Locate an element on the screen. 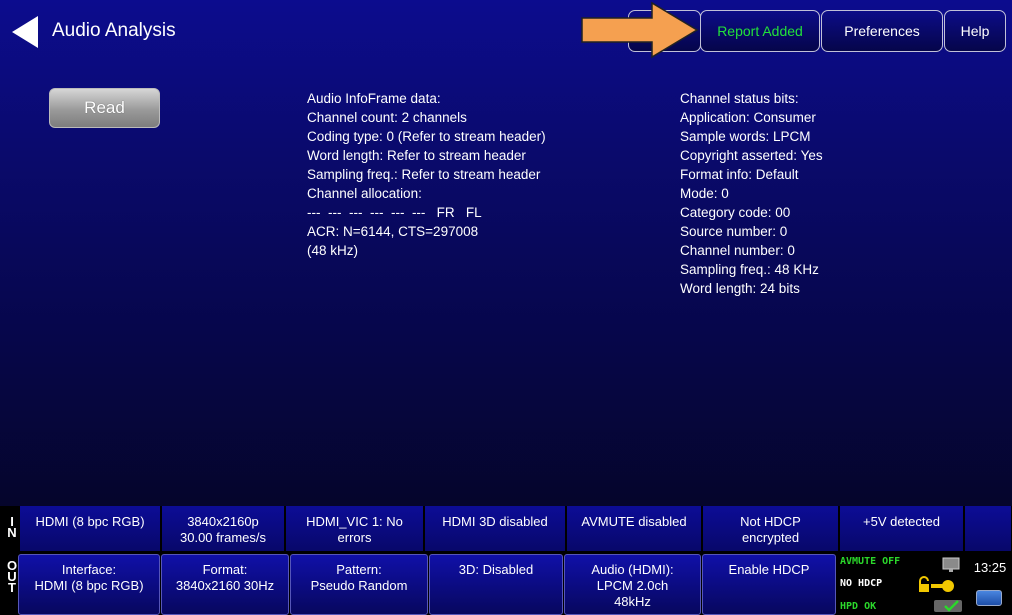 This screenshot has height=615, width=1012. enable-hdcp-button: Enable HDCP is located at coordinates (769, 584).